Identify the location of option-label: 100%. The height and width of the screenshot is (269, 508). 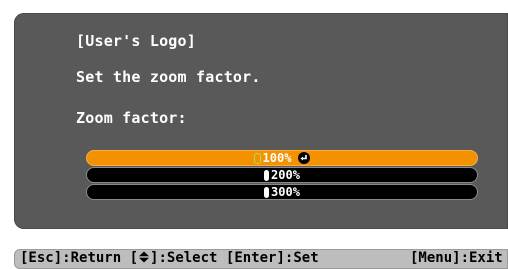
(277, 158).